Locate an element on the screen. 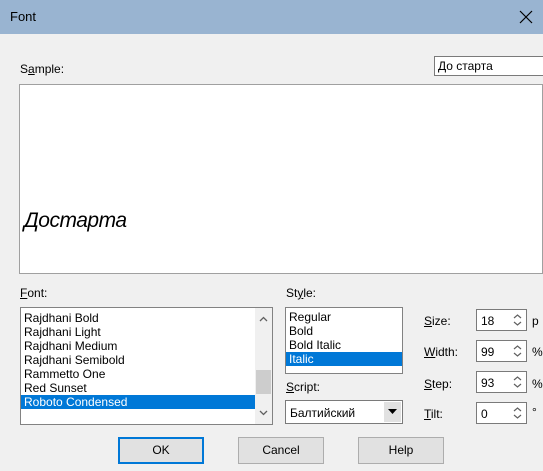 The image size is (543, 471). cancel-button: Cancel is located at coordinates (281, 450).